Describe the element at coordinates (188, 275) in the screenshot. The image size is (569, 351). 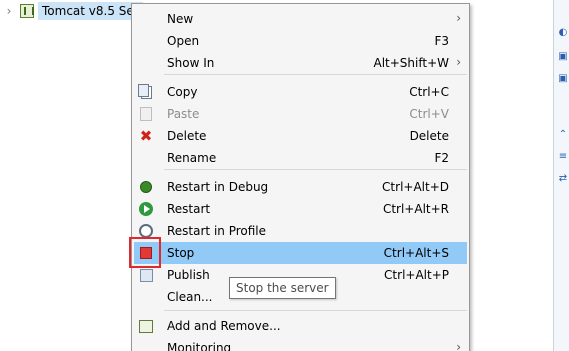
I see `menu-item-label: Publish` at that location.